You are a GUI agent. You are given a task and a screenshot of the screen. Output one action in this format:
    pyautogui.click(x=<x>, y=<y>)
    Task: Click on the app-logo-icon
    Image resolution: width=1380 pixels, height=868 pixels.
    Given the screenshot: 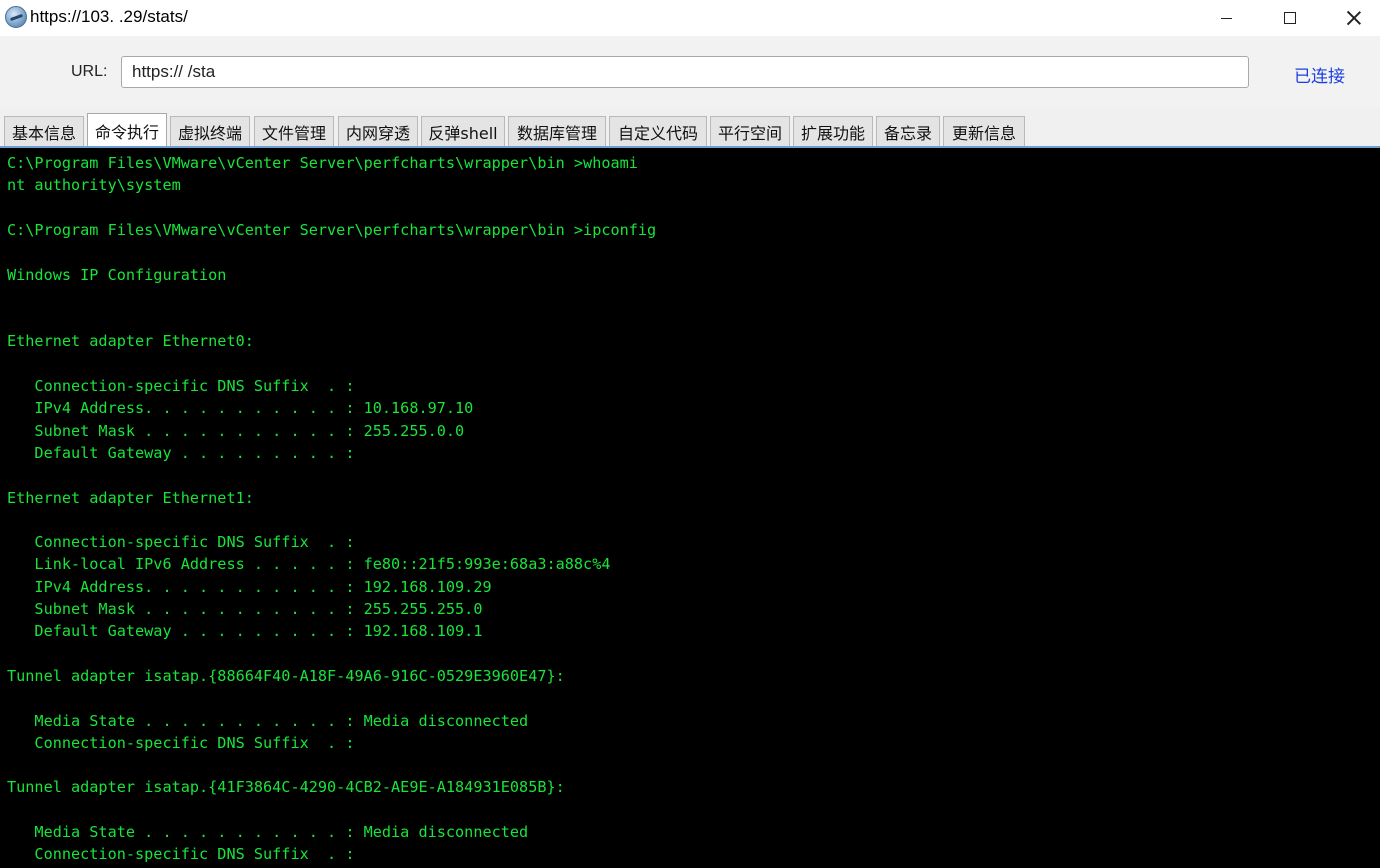 What is the action you would take?
    pyautogui.click(x=16, y=17)
    